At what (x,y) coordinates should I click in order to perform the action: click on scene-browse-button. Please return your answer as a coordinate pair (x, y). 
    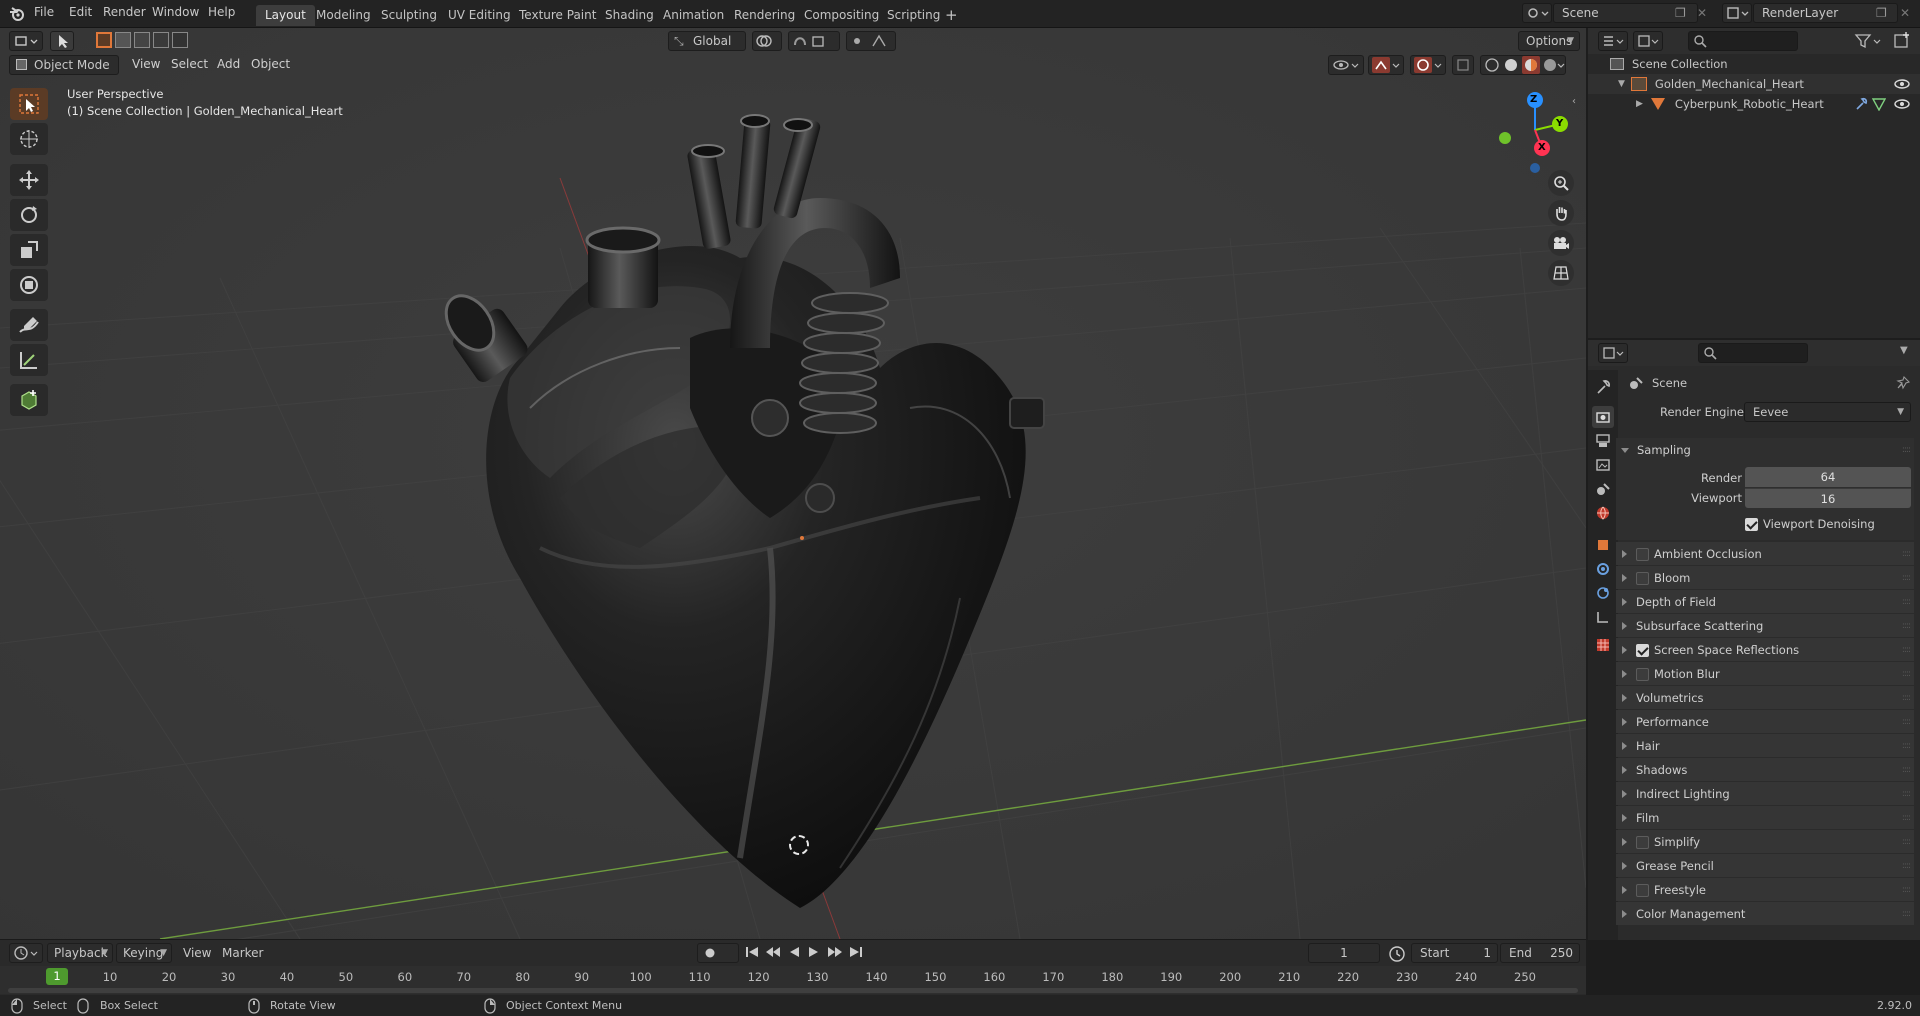
    Looking at the image, I should click on (1537, 13).